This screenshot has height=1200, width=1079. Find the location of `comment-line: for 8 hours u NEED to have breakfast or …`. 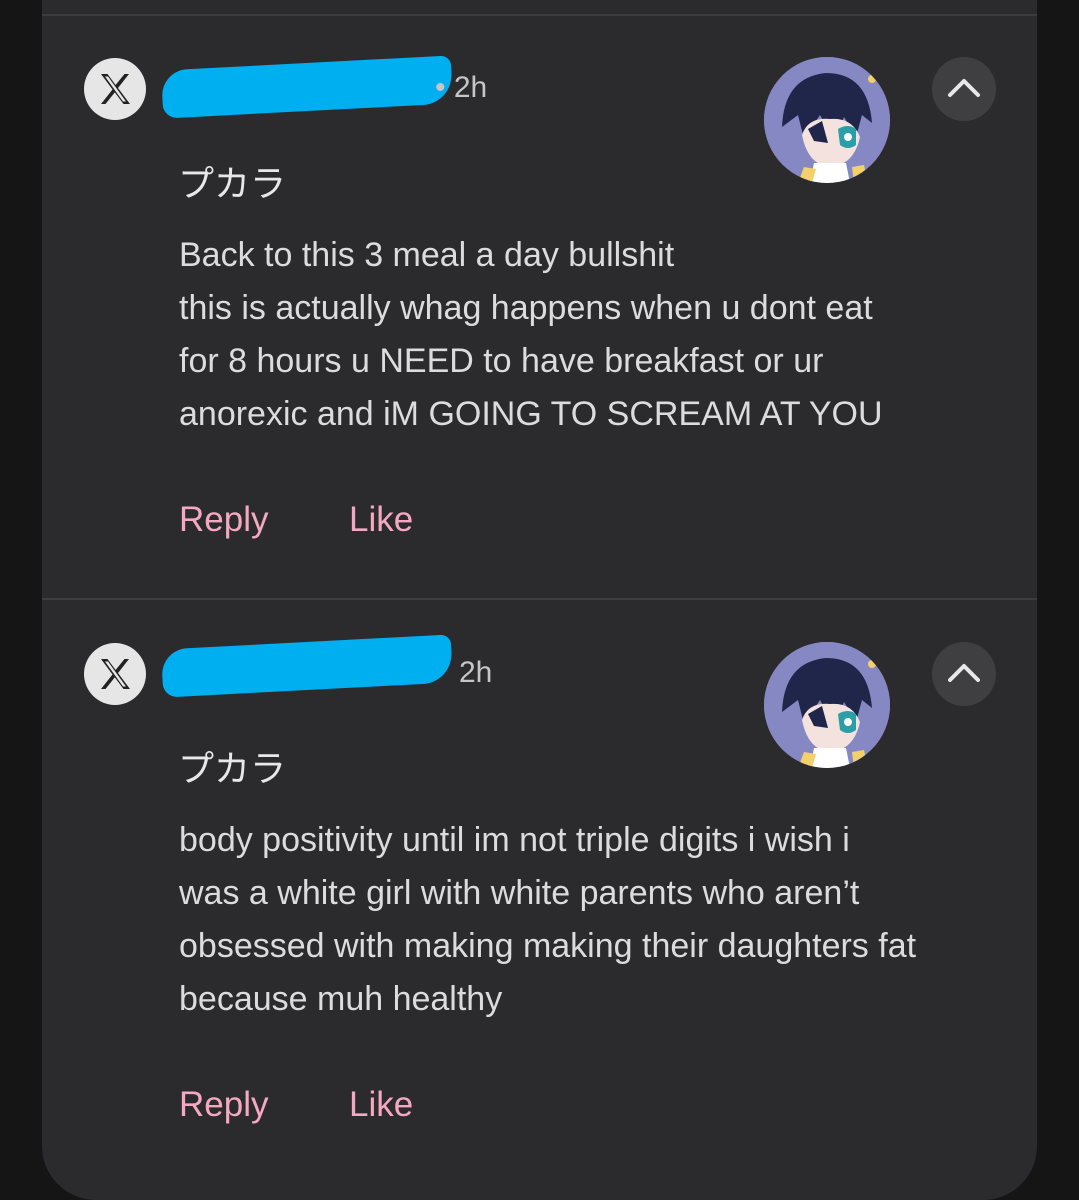

comment-line: for 8 hours u NEED to have breakfast or … is located at coordinates (501, 361).